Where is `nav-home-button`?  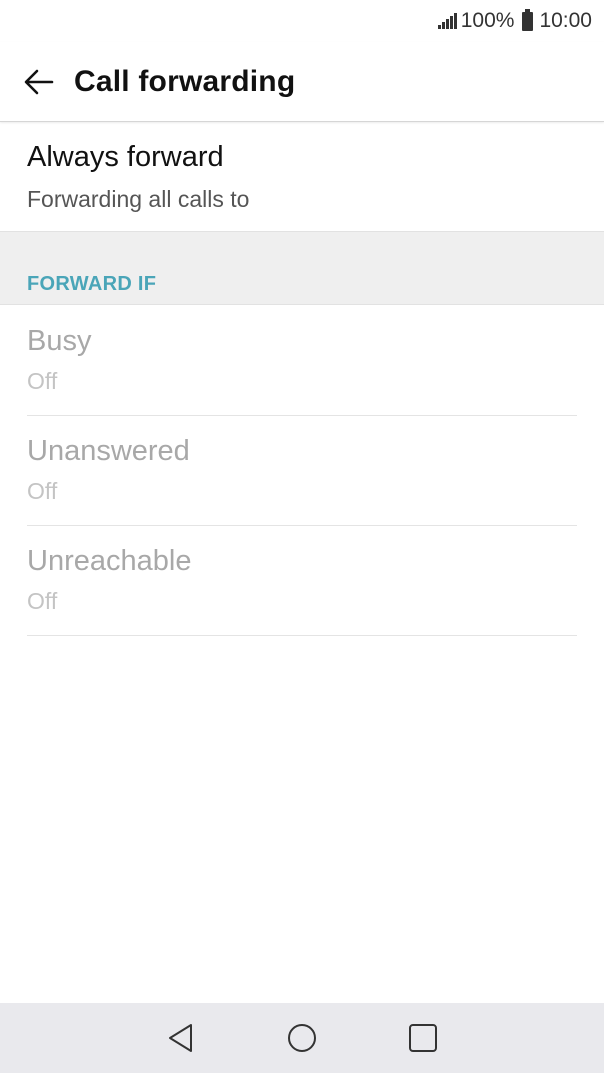
nav-home-button is located at coordinates (302, 1038).